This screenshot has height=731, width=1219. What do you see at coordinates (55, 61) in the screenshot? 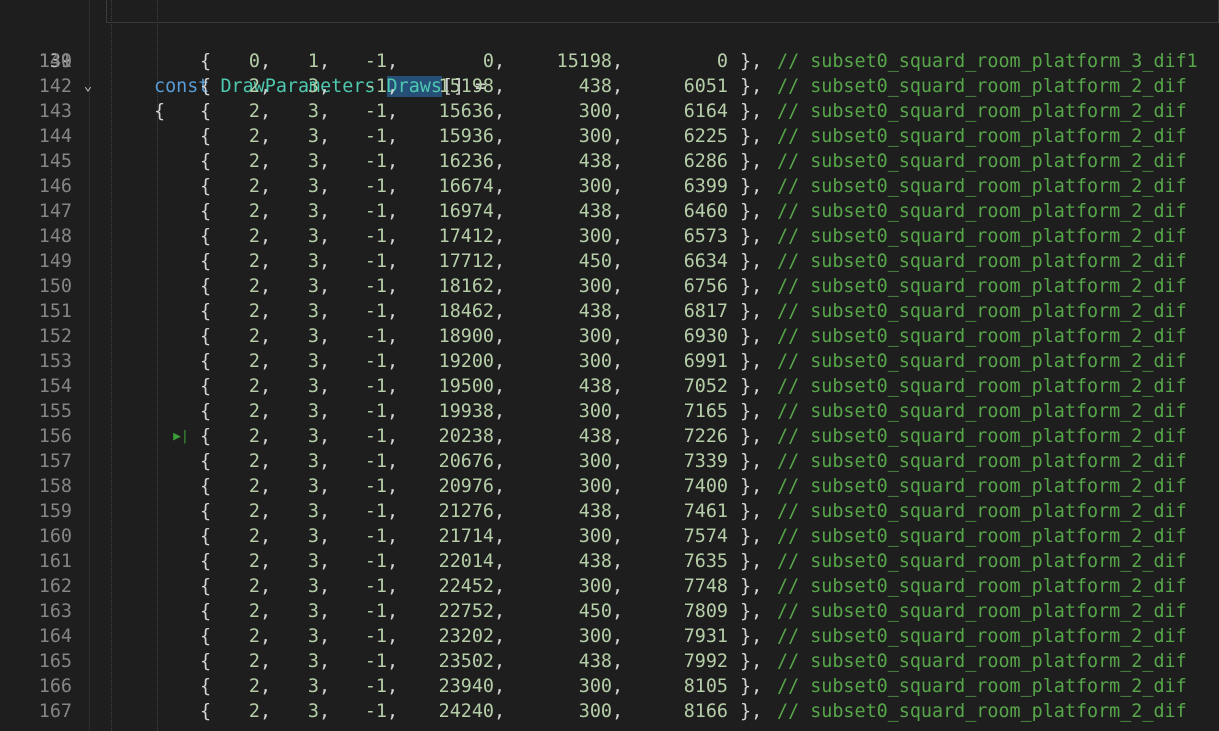
I see `line-number: 141` at bounding box center [55, 61].